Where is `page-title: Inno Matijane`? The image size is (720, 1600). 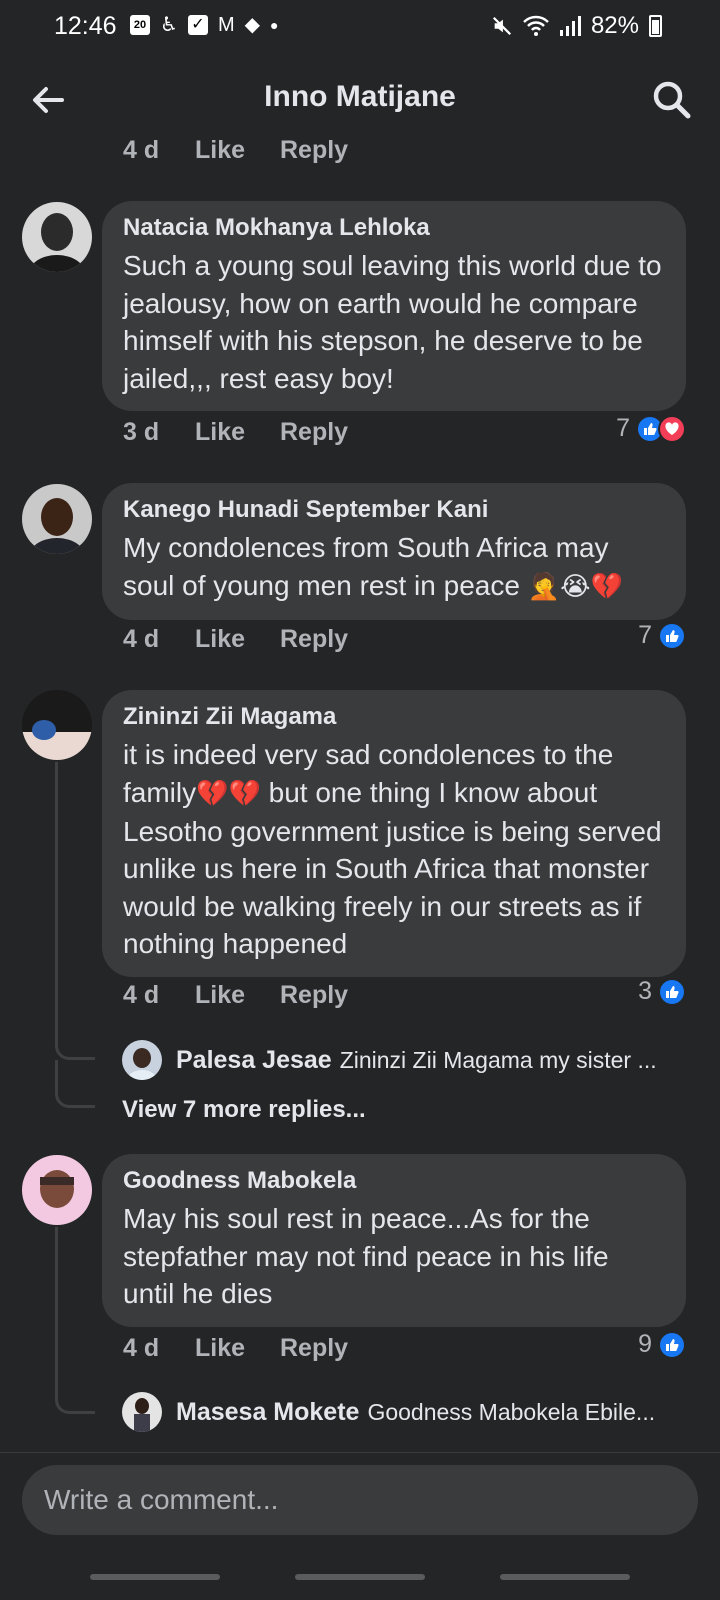 page-title: Inno Matijane is located at coordinates (360, 96).